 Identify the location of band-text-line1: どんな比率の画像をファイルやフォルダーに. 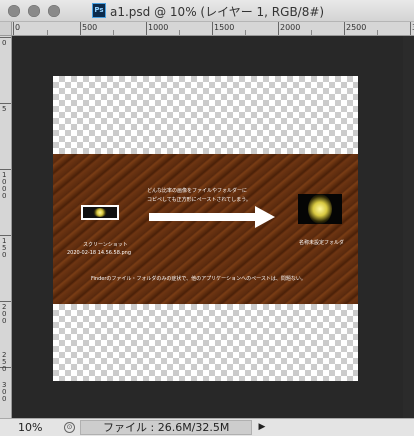
(197, 191).